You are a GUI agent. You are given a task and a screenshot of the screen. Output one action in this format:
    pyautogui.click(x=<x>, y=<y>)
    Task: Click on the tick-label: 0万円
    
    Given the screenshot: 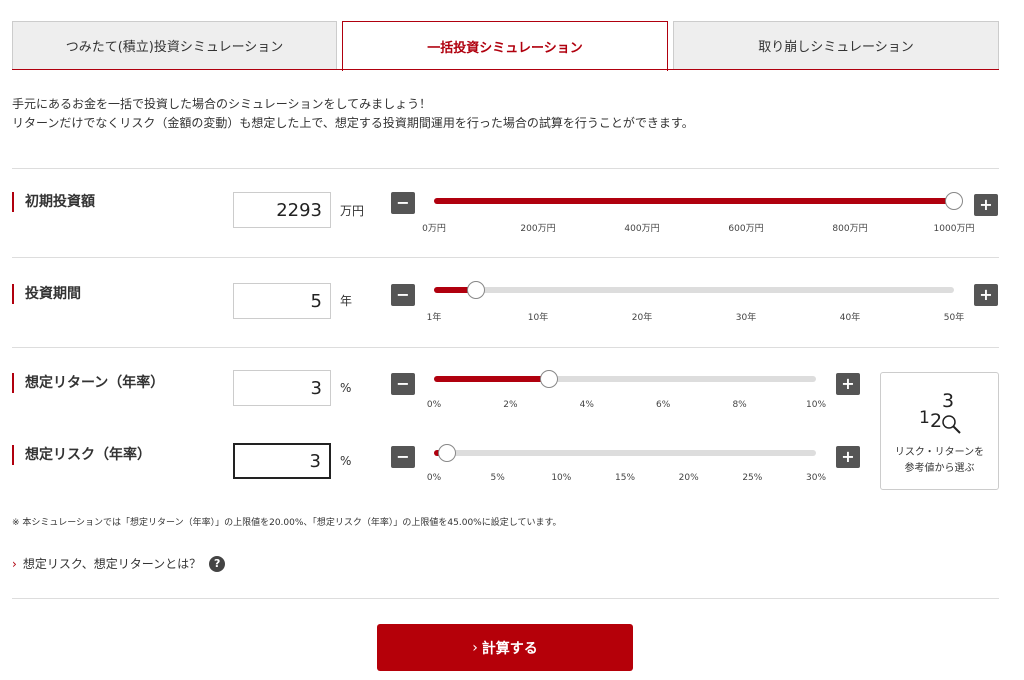 What is the action you would take?
    pyautogui.click(x=434, y=229)
    